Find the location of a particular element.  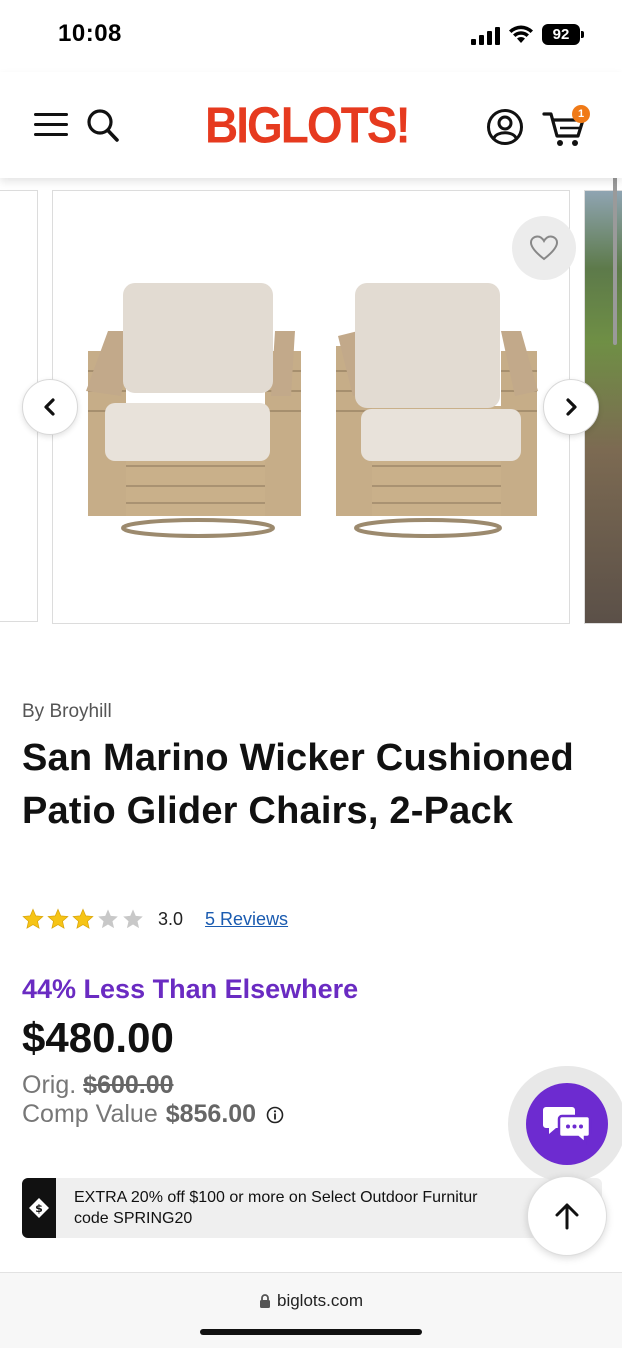

comp-value-row: Comp Value $856.00 is located at coordinates (153, 1114).